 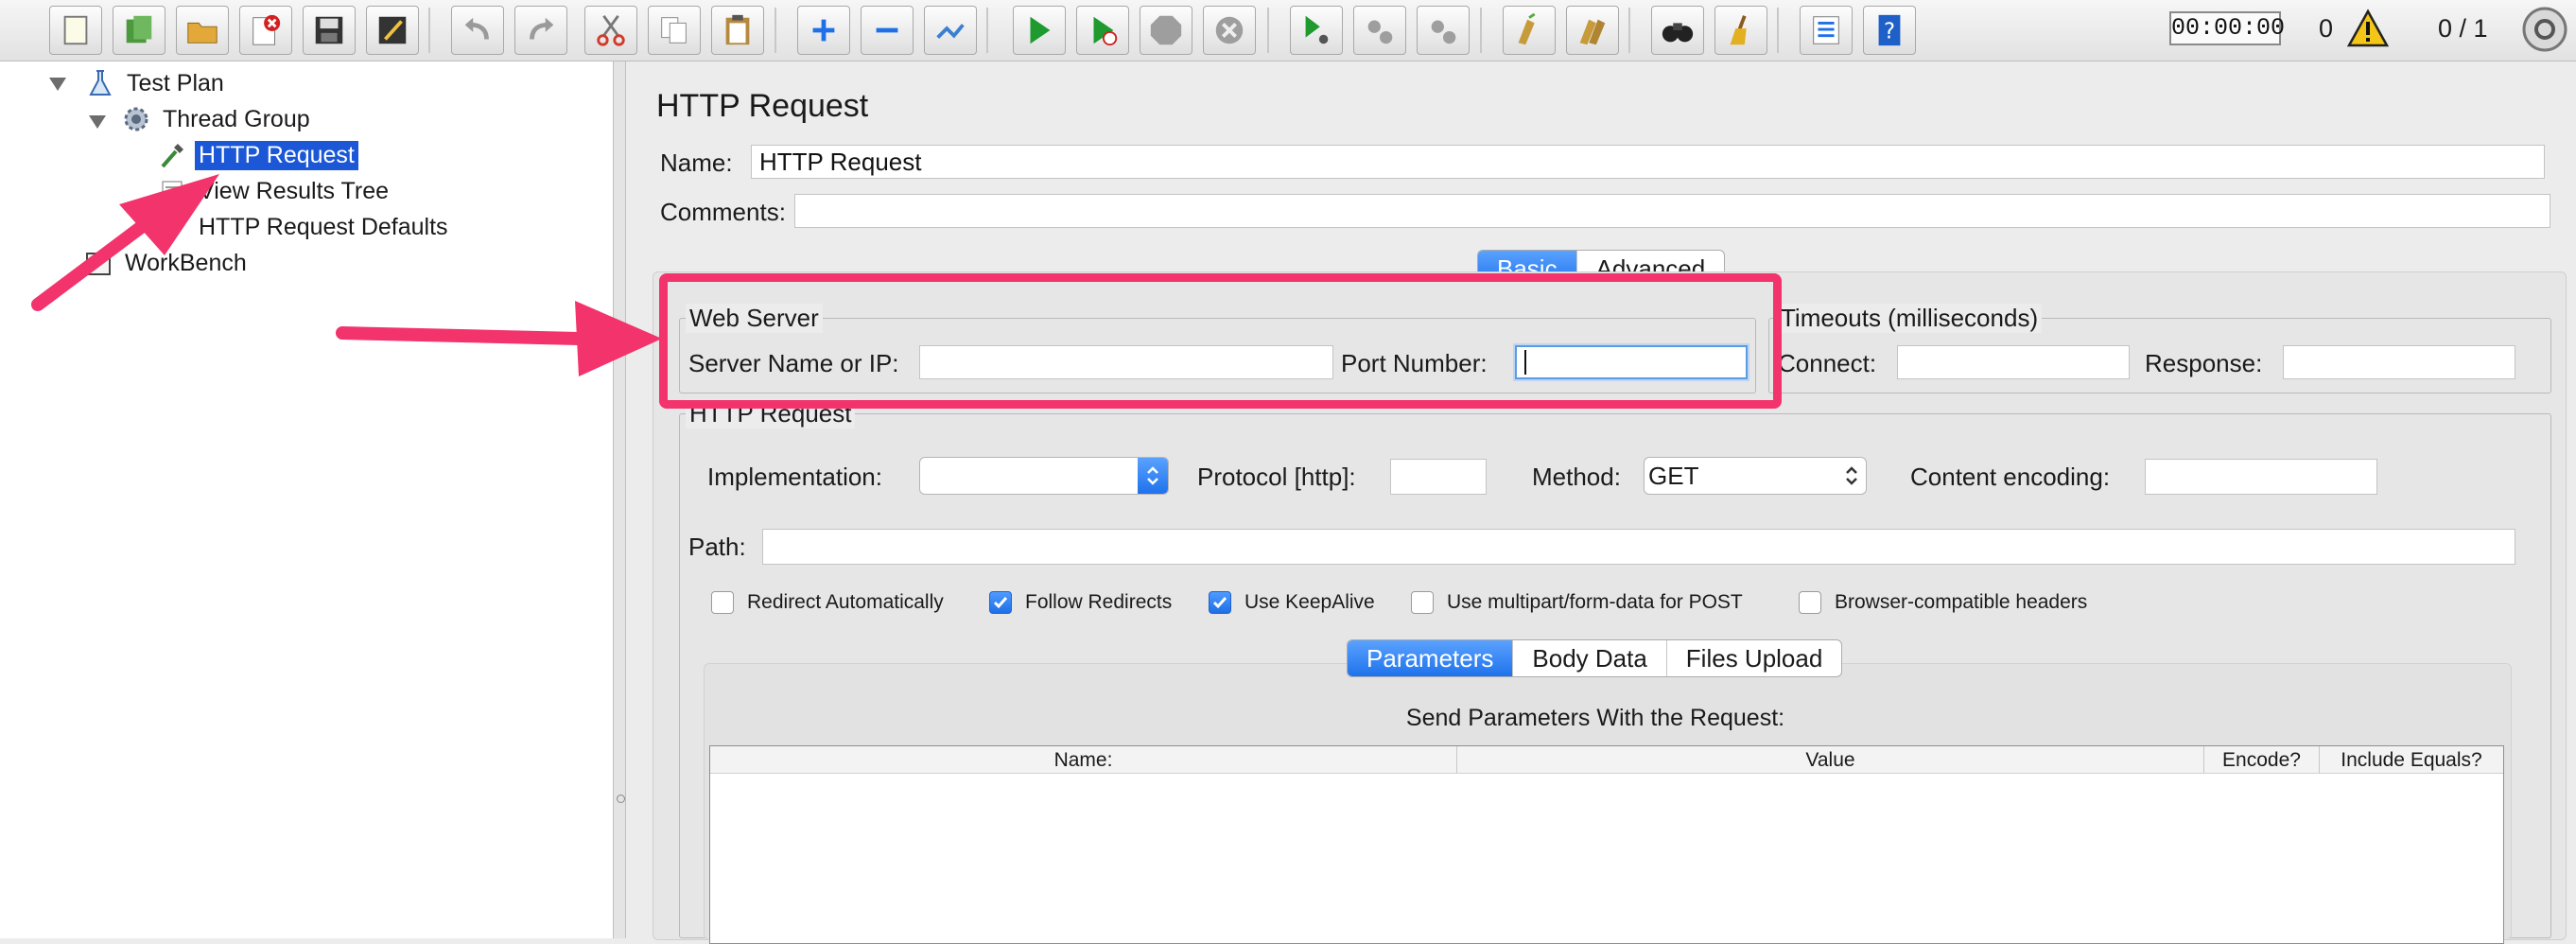 I want to click on implementation-label: Implementation:, so click(x=794, y=477).